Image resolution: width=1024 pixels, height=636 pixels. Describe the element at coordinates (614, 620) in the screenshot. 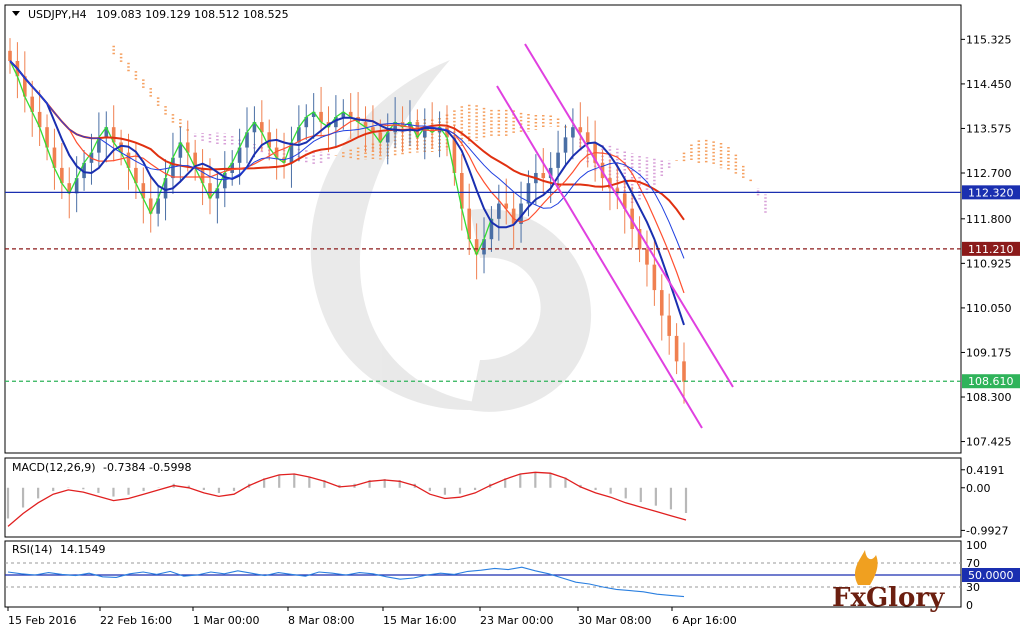

I see `time-tick-label: 30 Mar 08:00` at that location.